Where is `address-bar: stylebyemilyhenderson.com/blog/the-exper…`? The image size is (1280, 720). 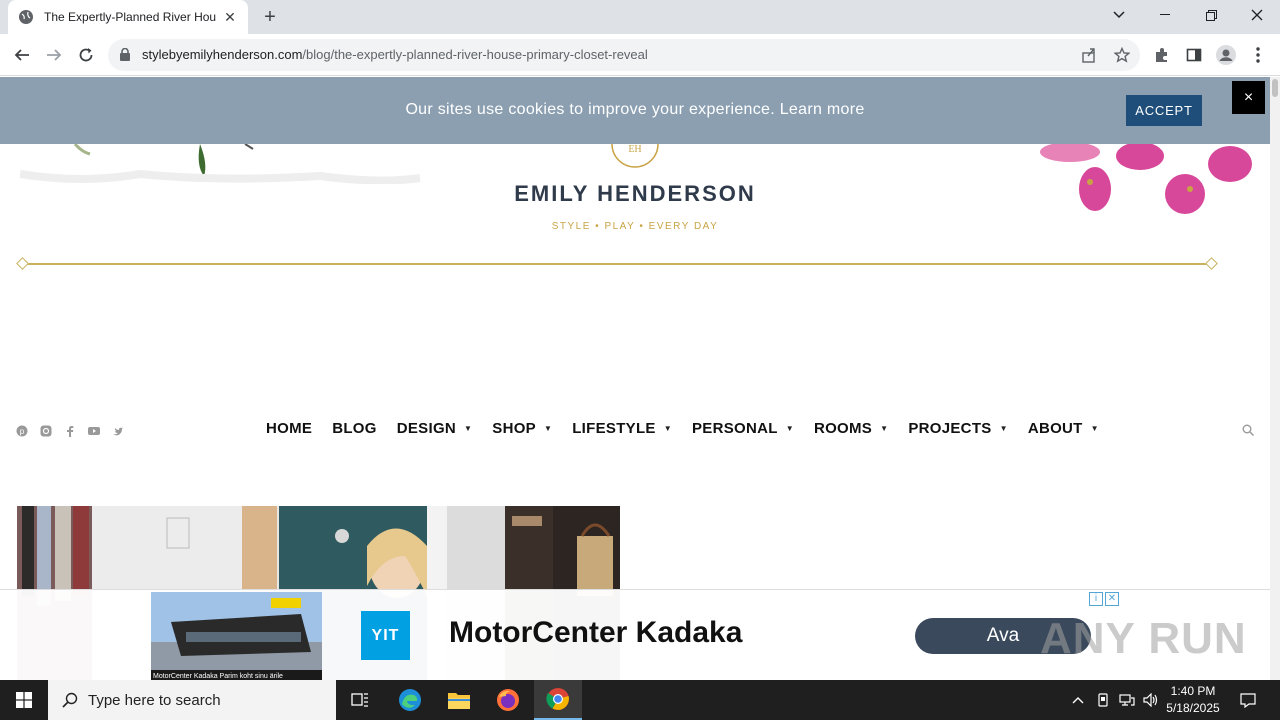
address-bar: stylebyemilyhenderson.com/blog/the-exper… is located at coordinates (624, 55).